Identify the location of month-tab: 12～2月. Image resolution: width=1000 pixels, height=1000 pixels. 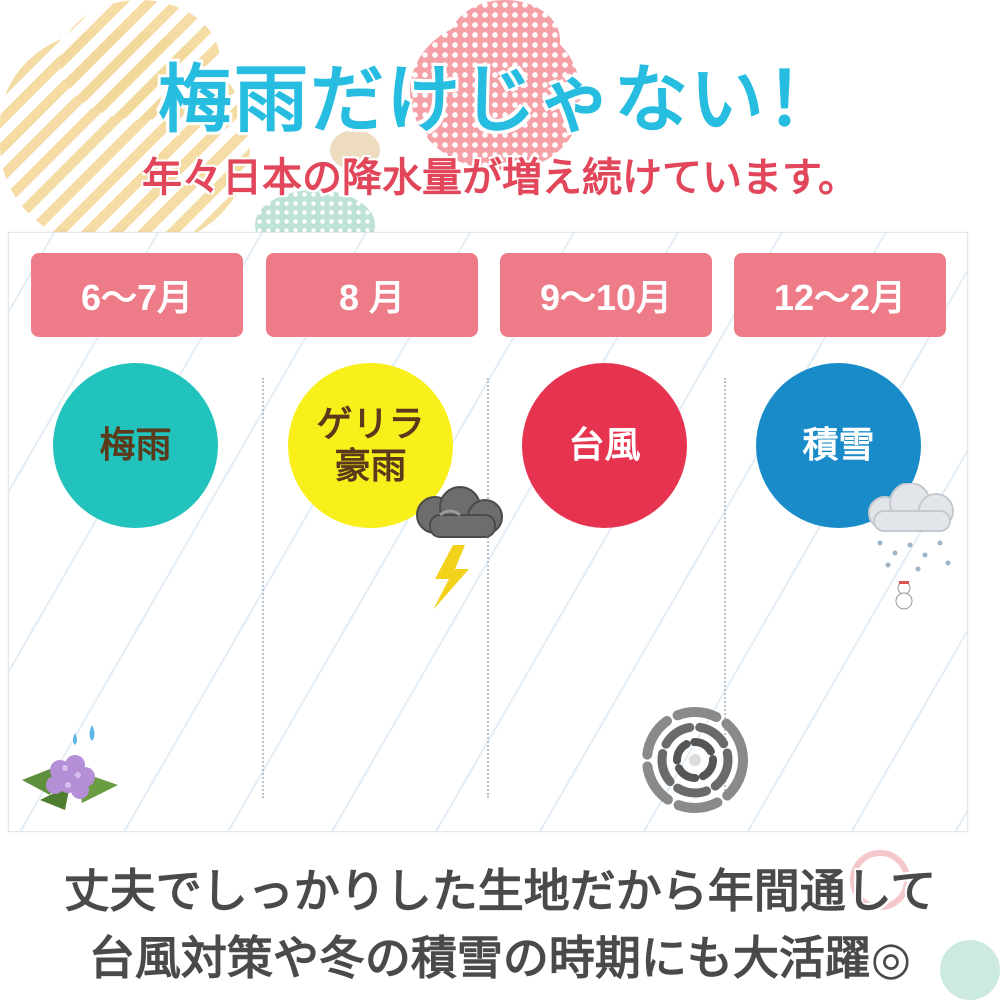
(840, 295).